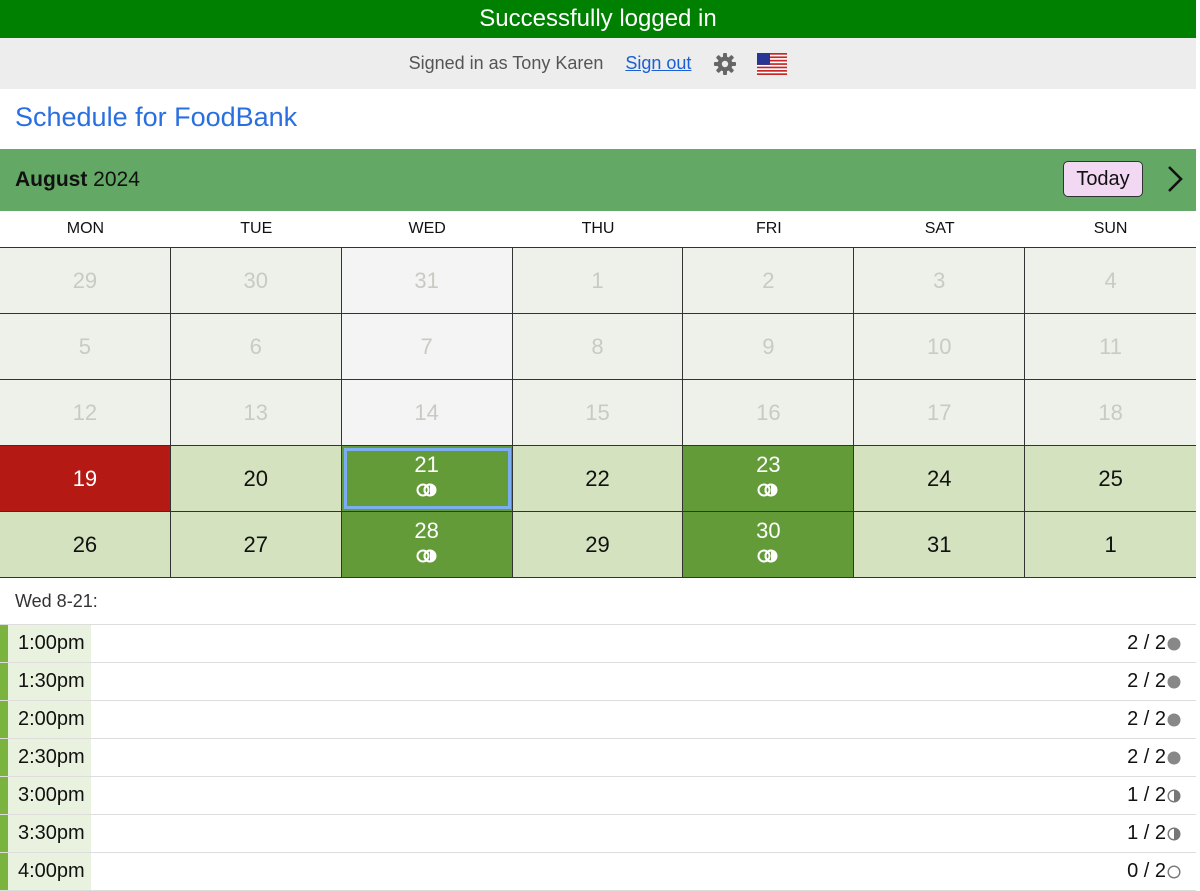  I want to click on chevron-right-icon, so click(1175, 179).